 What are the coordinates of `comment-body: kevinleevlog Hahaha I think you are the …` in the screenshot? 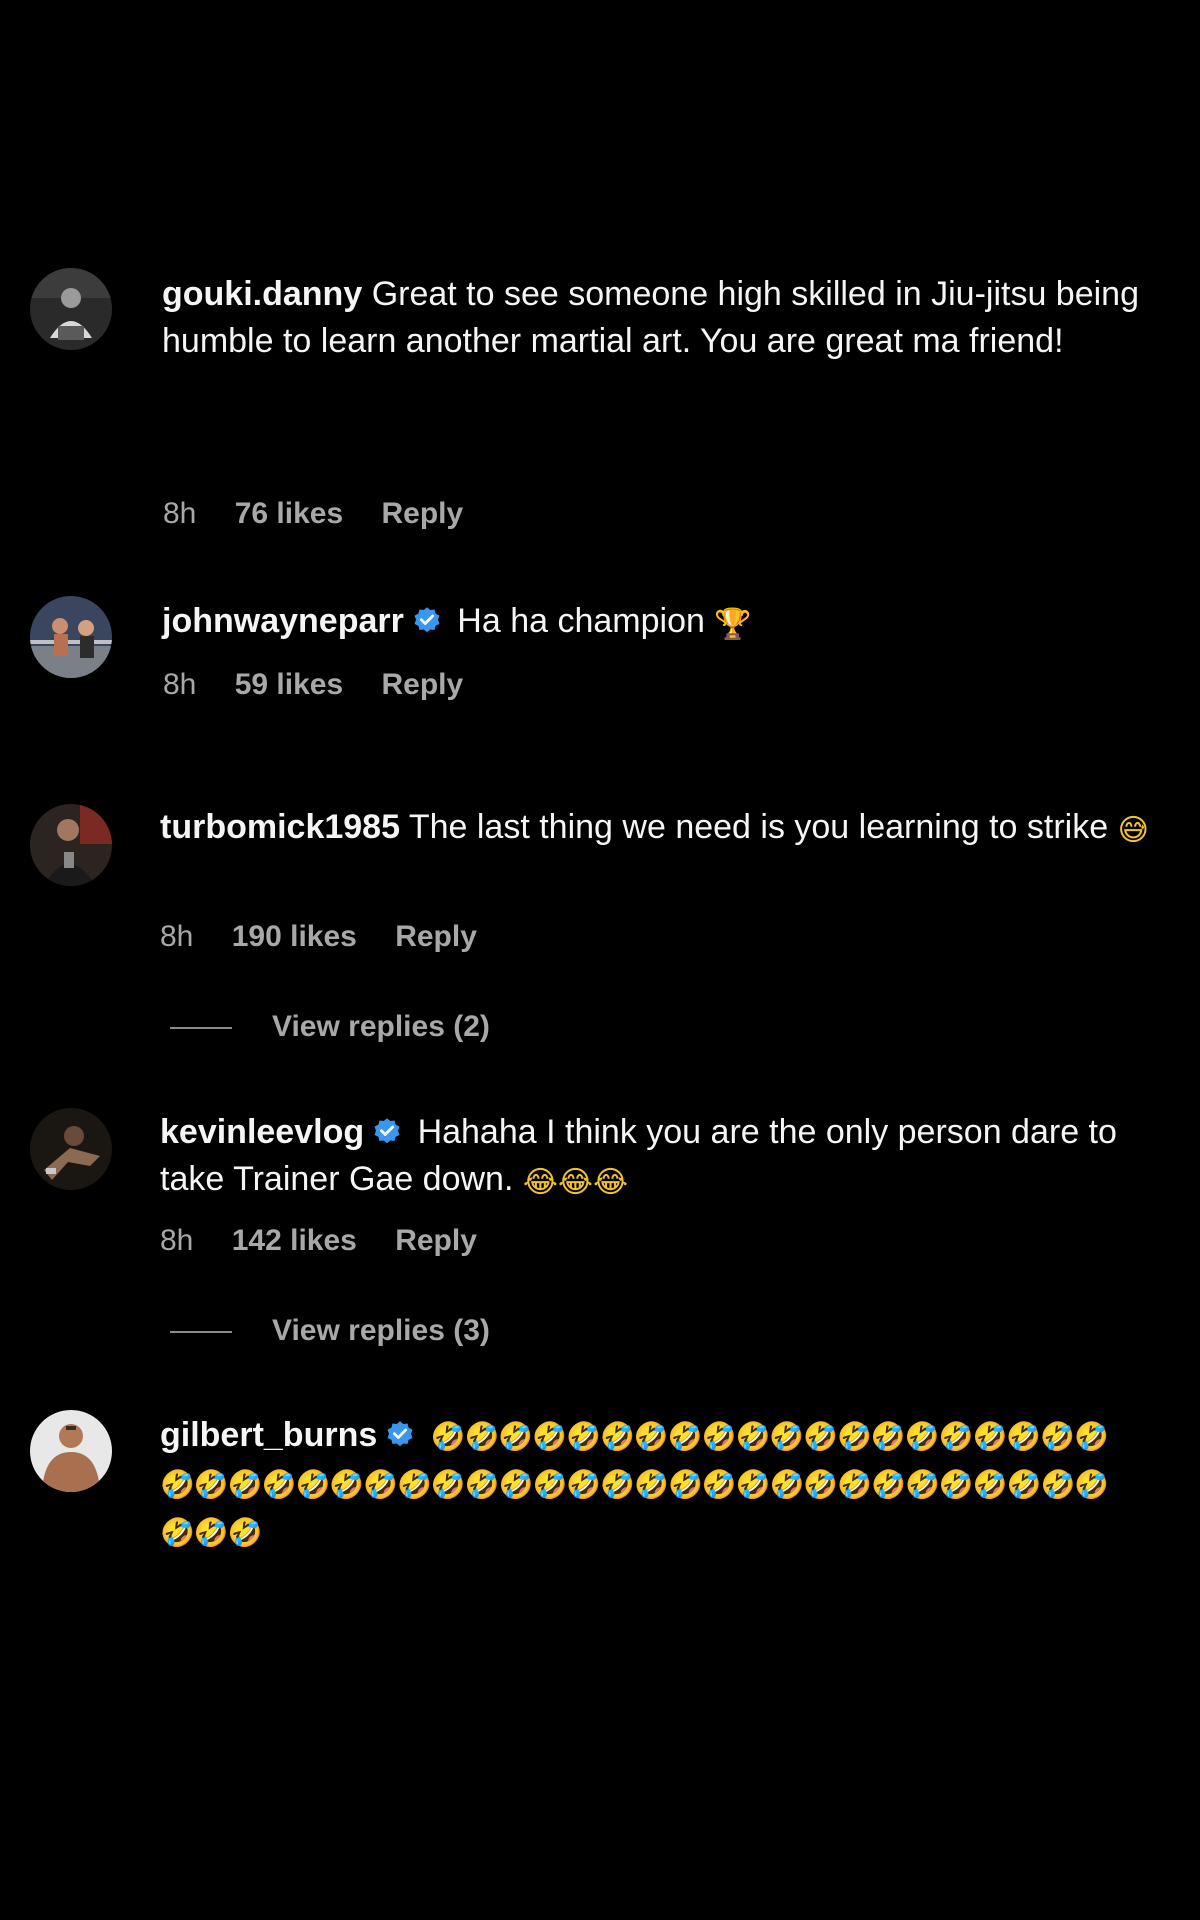 It's located at (660, 1156).